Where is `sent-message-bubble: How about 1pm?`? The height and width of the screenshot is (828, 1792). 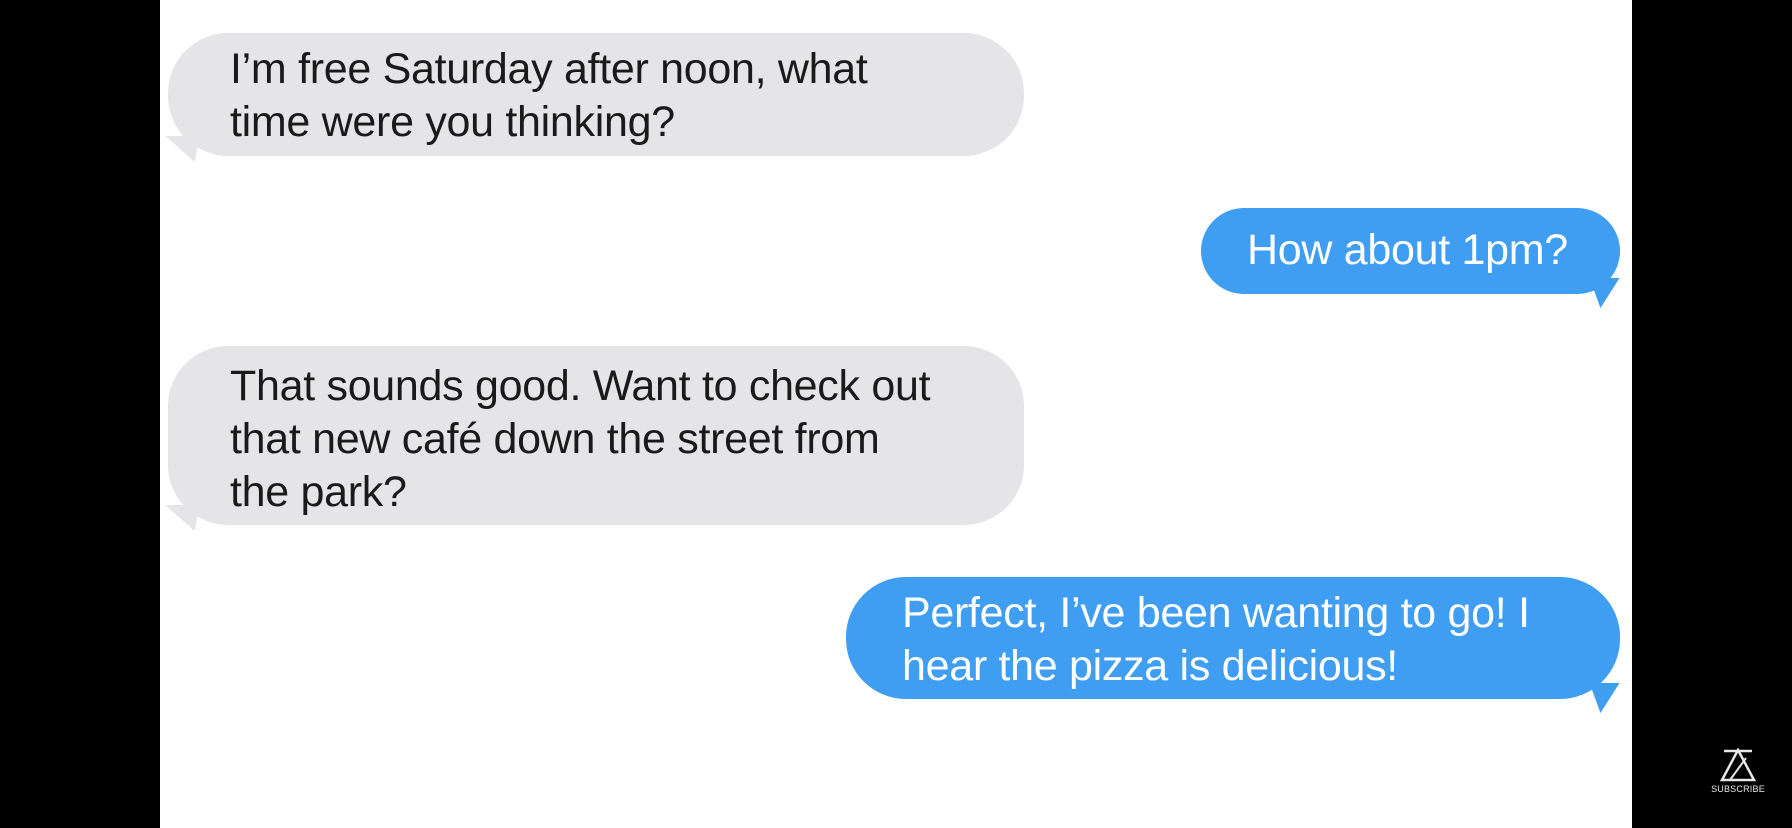
sent-message-bubble: How about 1pm? is located at coordinates (1416, 258).